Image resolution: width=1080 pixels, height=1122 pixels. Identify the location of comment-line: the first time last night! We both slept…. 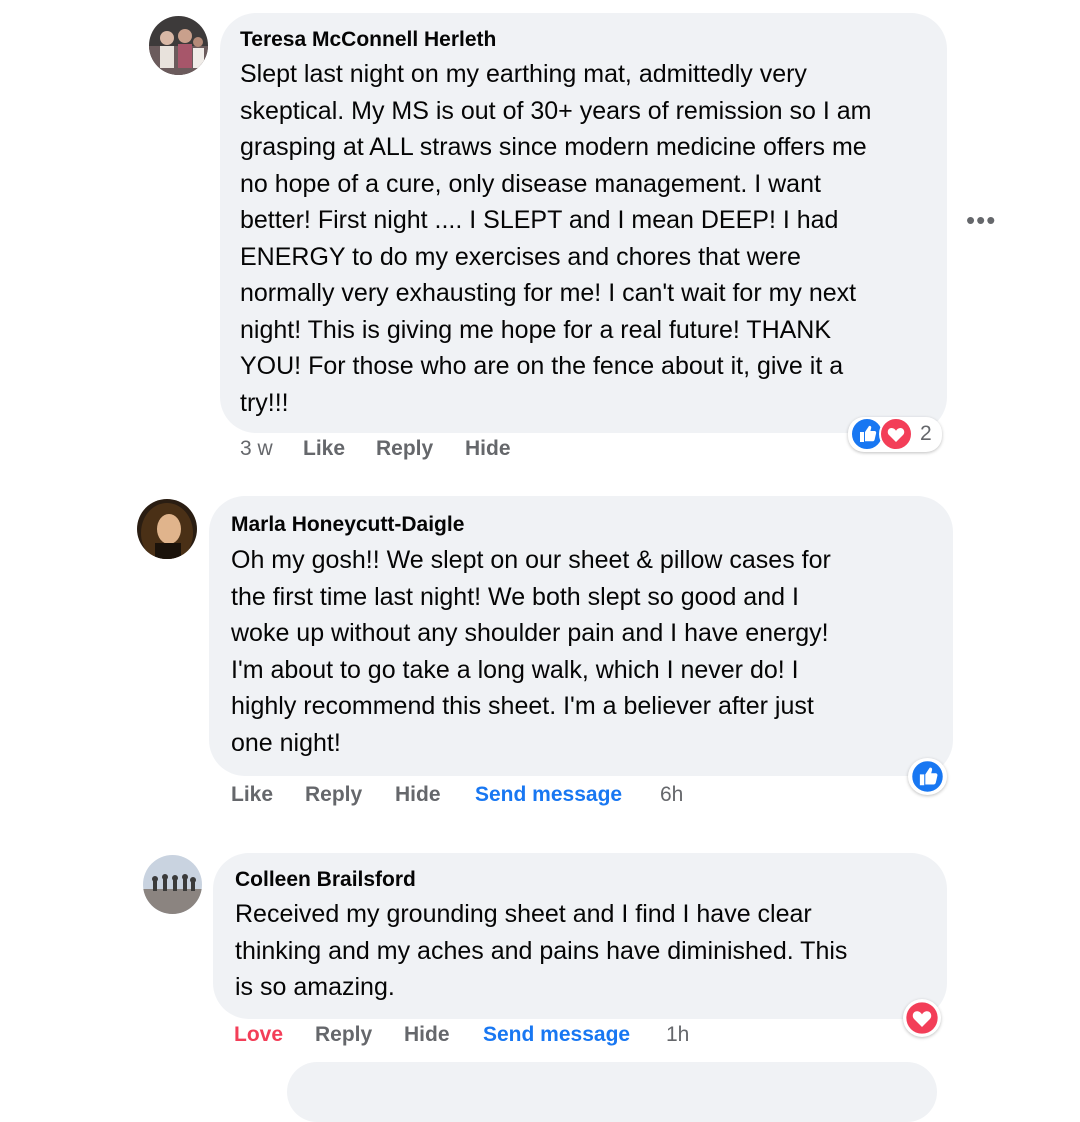
(515, 596).